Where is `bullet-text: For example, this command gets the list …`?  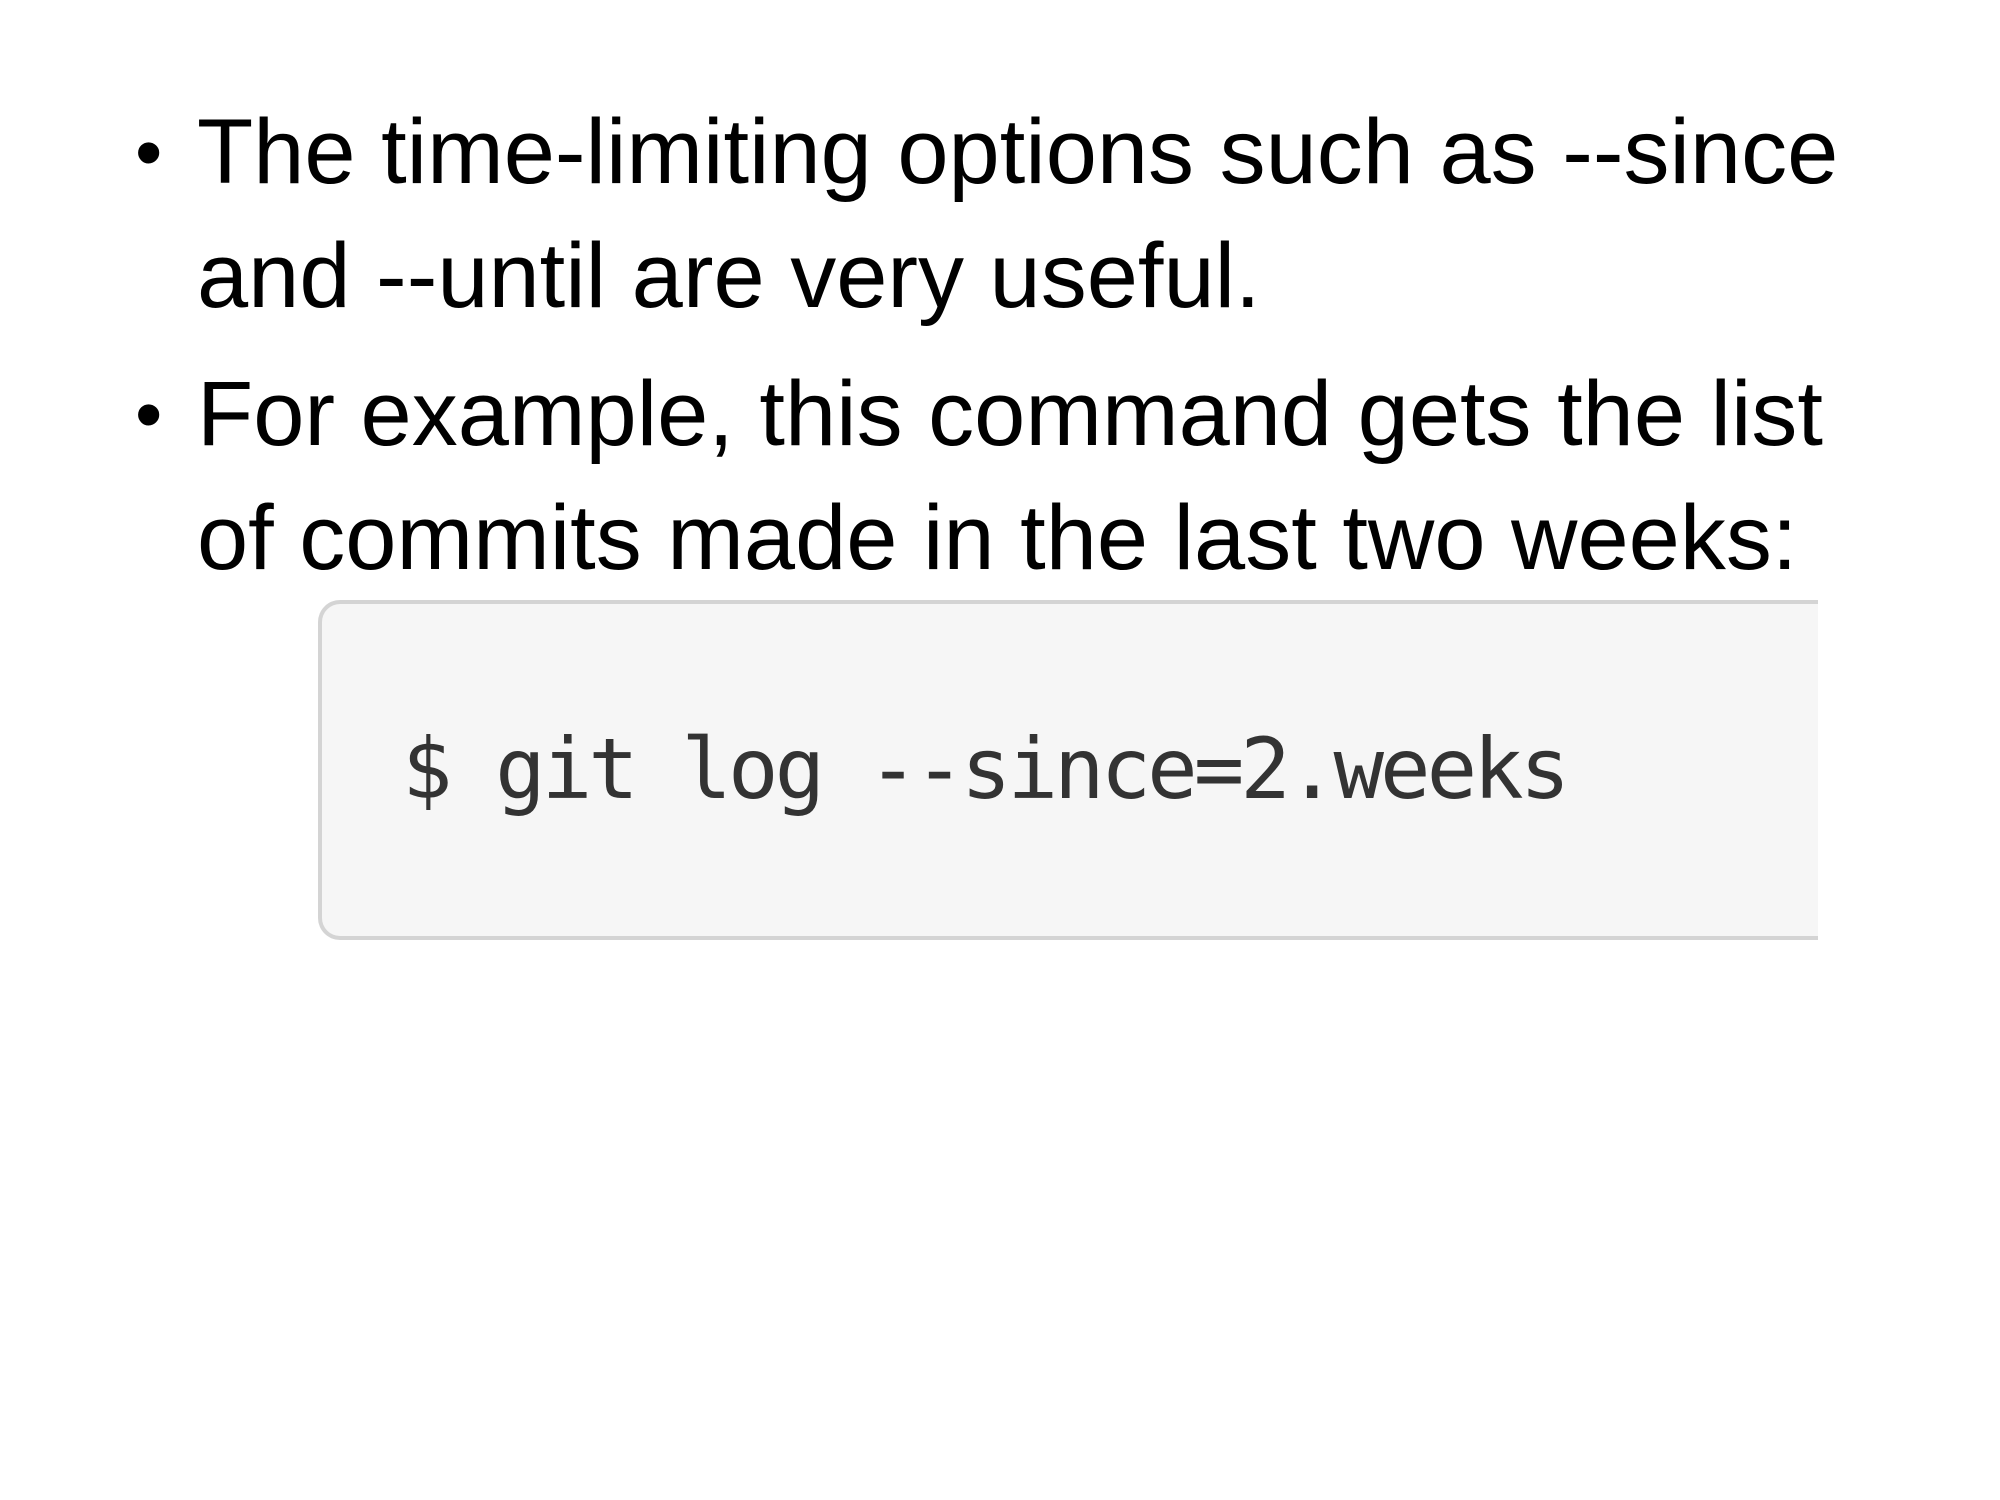 bullet-text: For example, this command gets the list … is located at coordinates (1010, 476).